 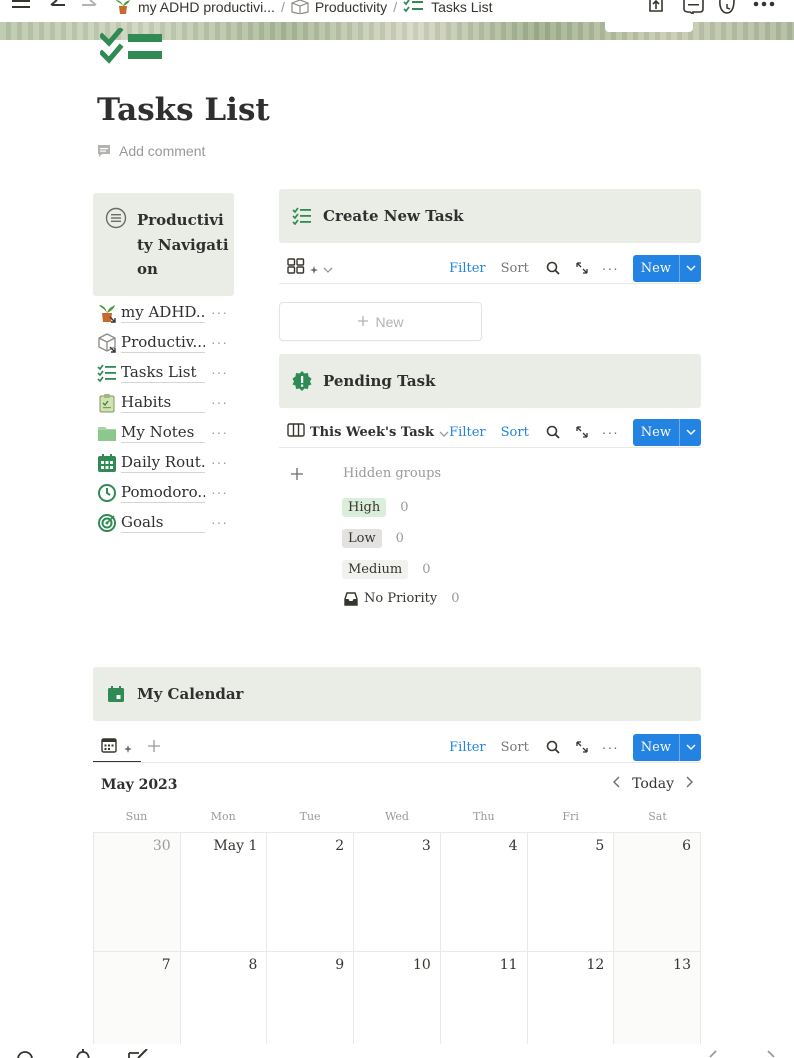 I want to click on calendar-day-cell: 3, so click(x=397, y=892).